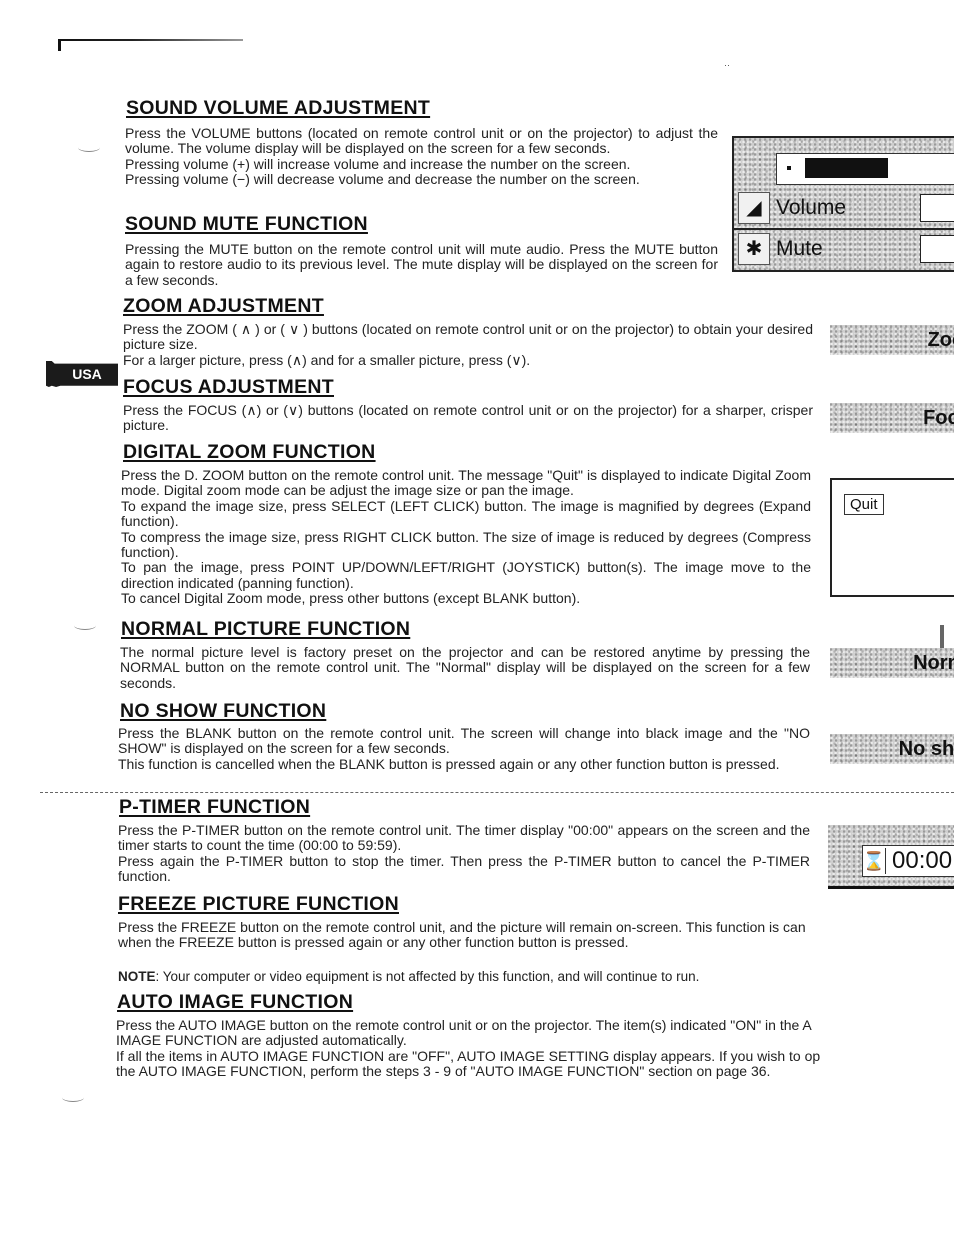 This screenshot has width=954, height=1235. I want to click on page-corner-mark, so click(150, 45).